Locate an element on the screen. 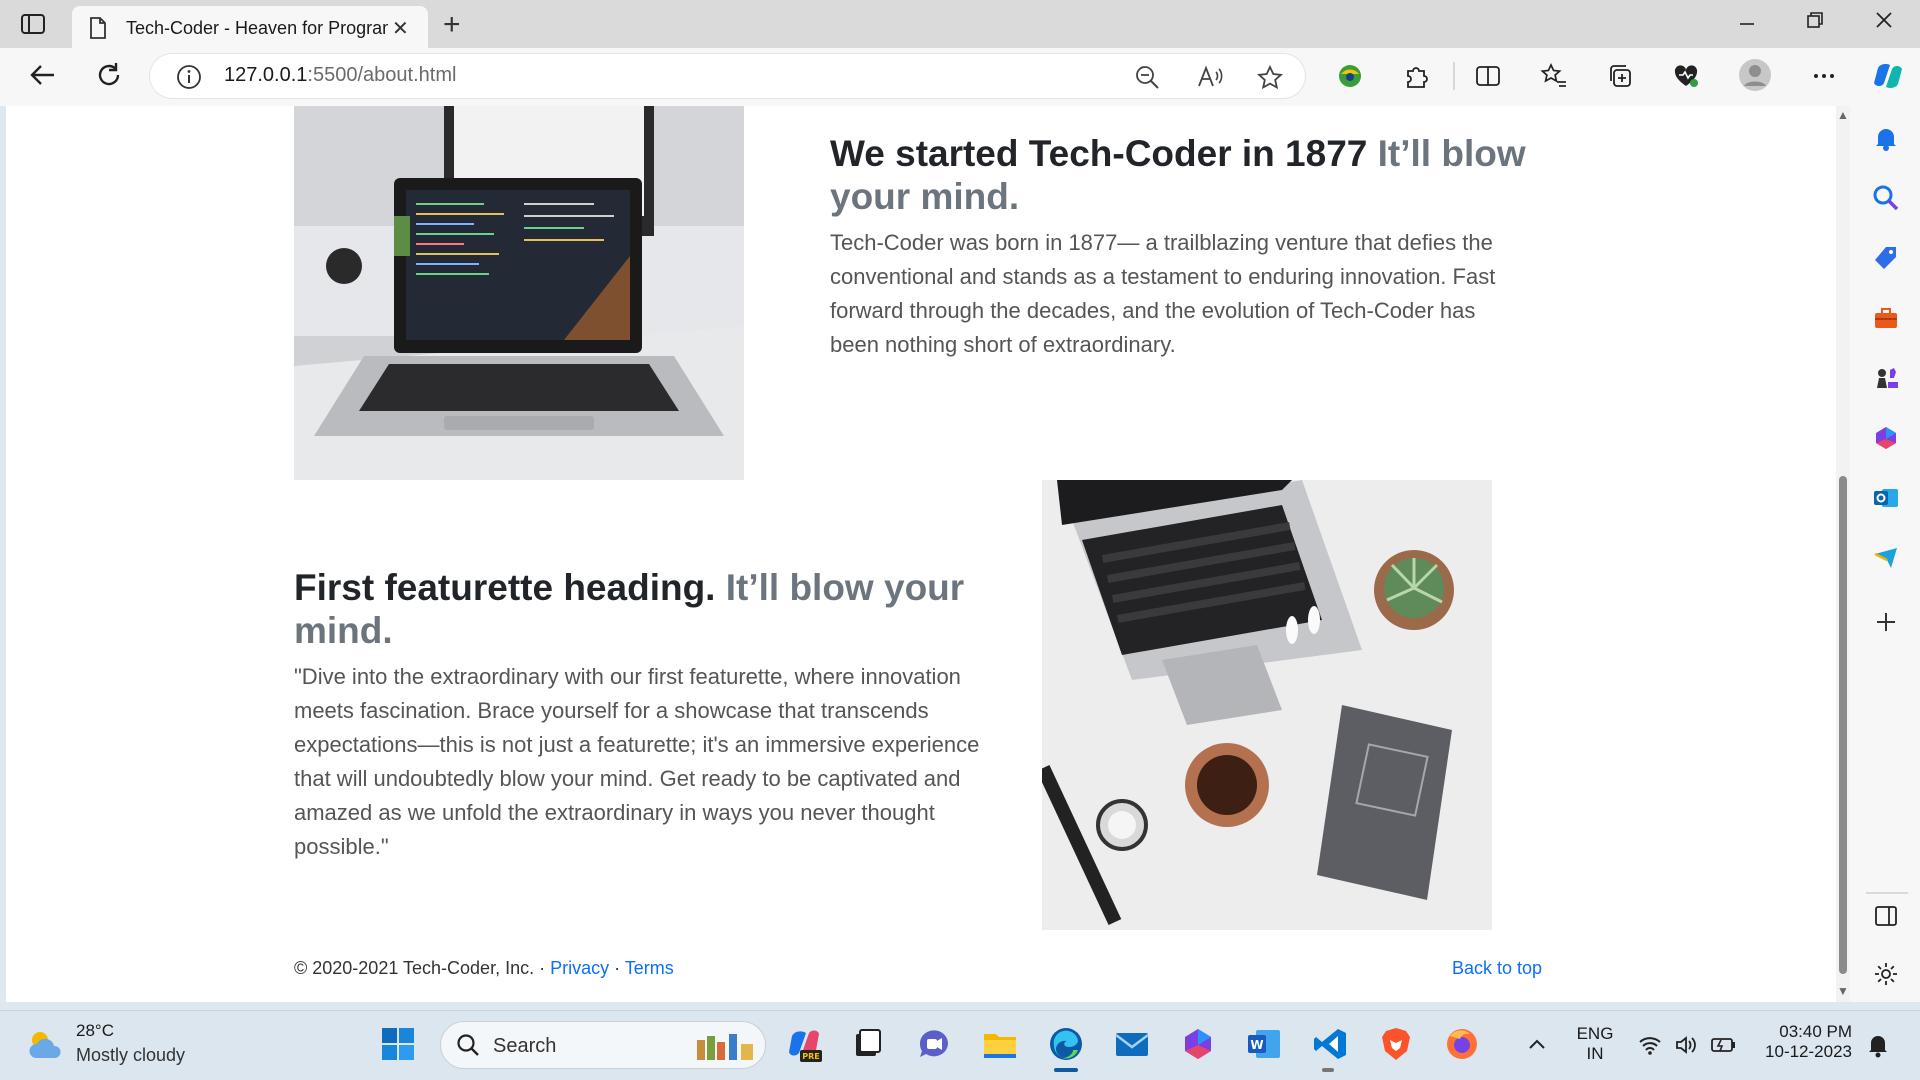  clock: 03:40 PM 10-12-2023 is located at coordinates (1804, 1042).